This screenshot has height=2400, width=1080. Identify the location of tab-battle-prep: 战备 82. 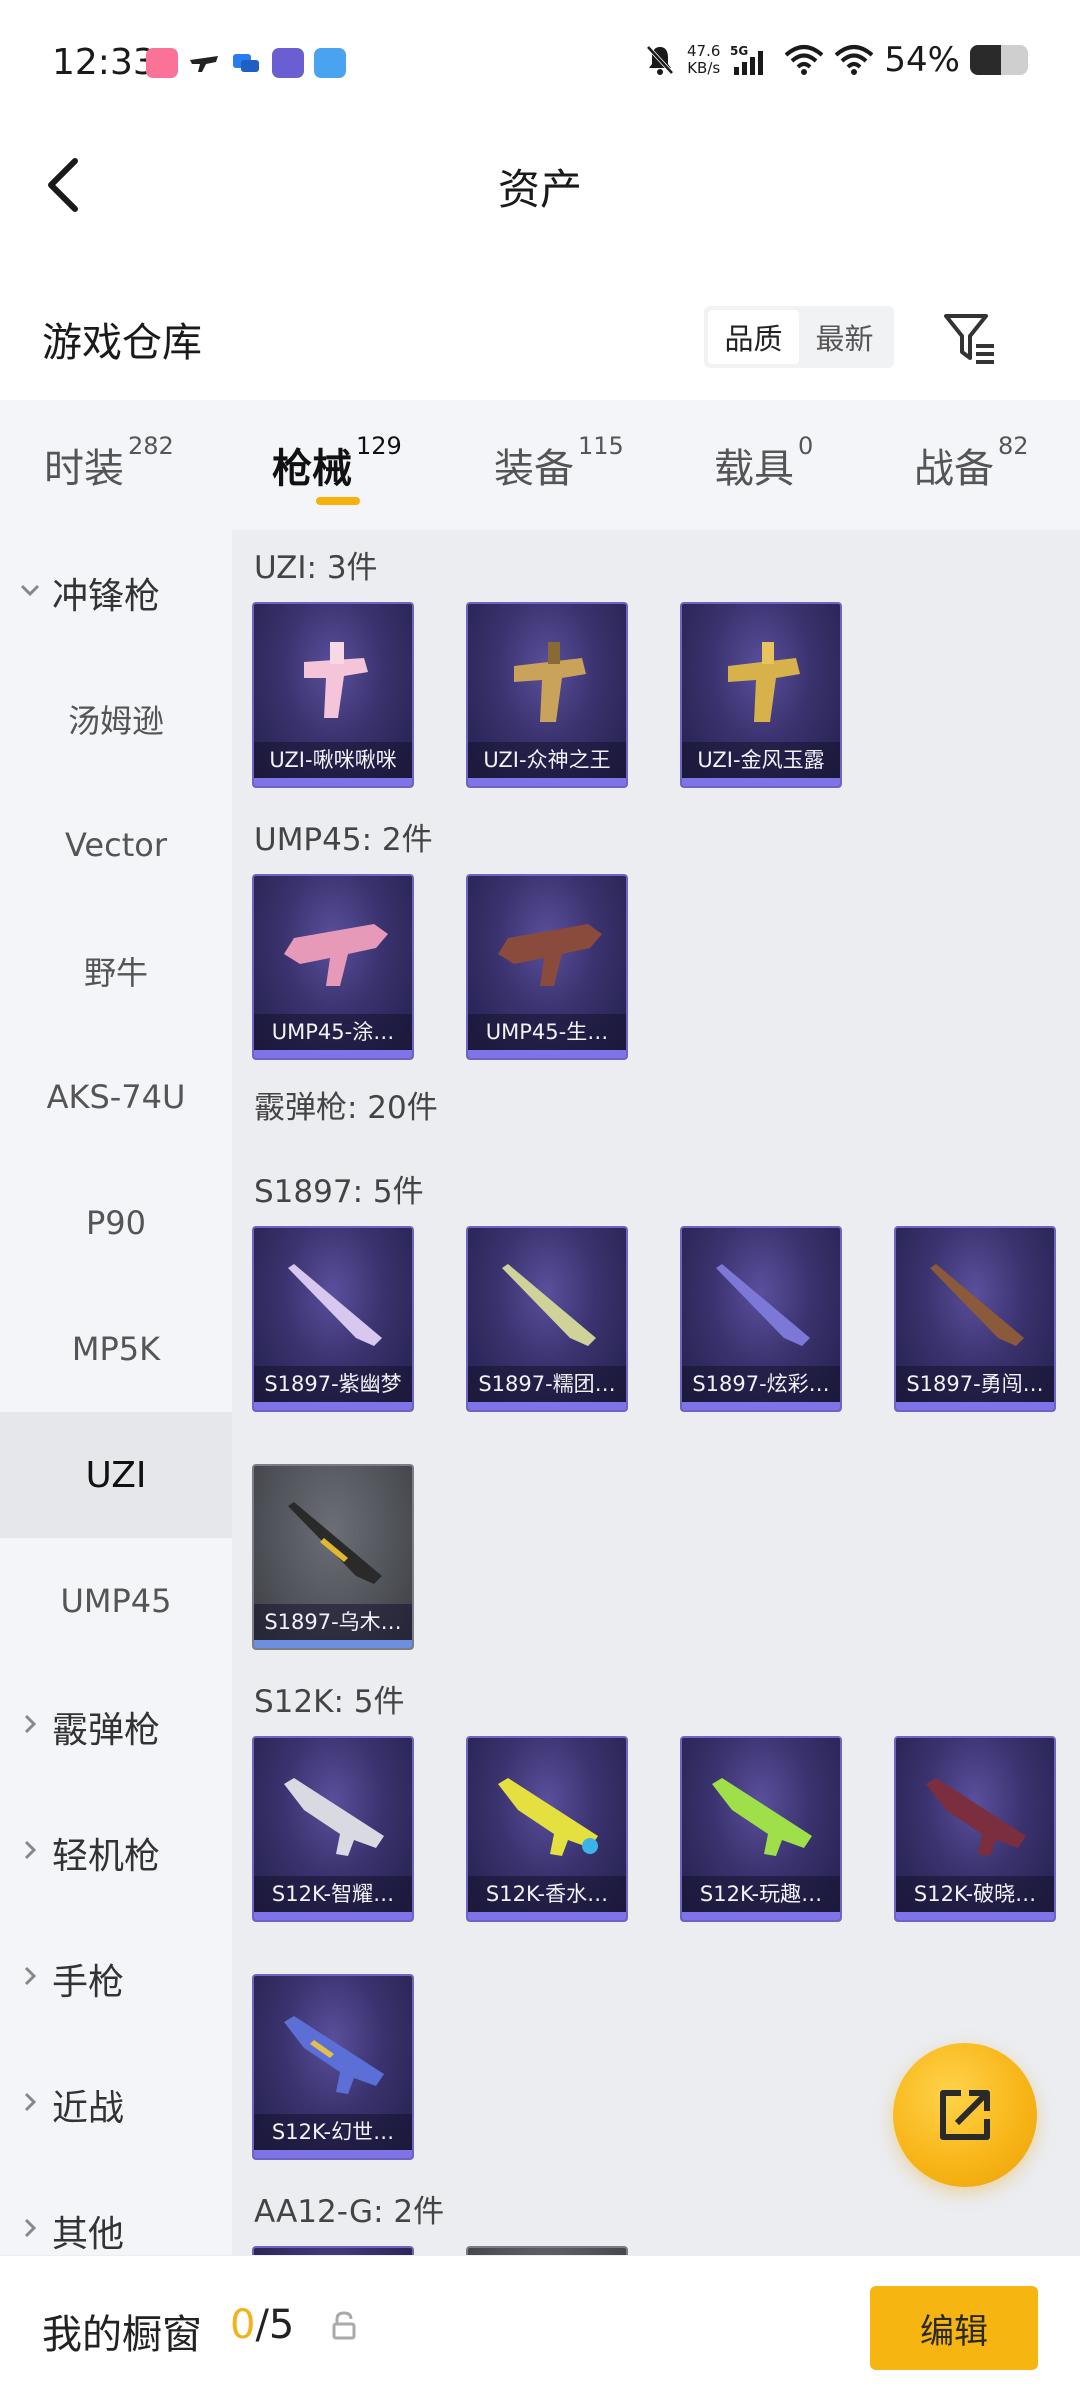
(971, 463).